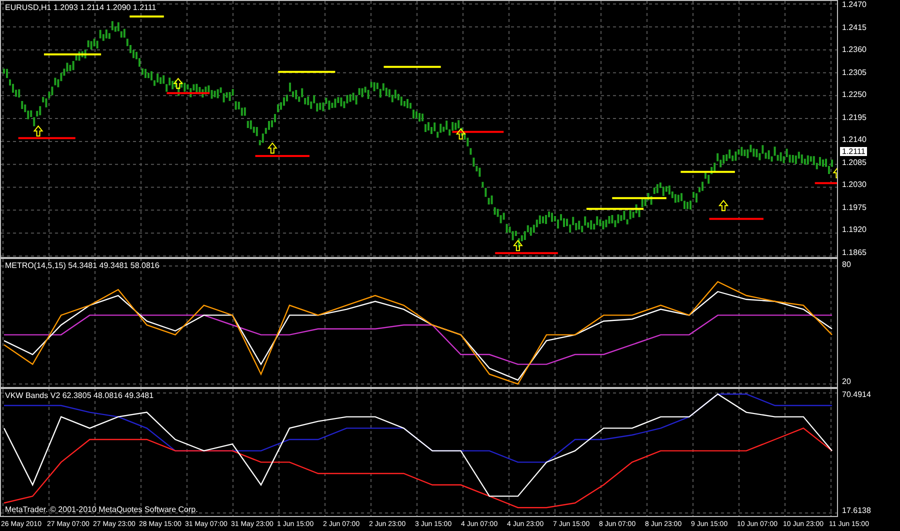  Describe the element at coordinates (854, 230) in the screenshot. I see `axis-label: 1.1920` at that location.